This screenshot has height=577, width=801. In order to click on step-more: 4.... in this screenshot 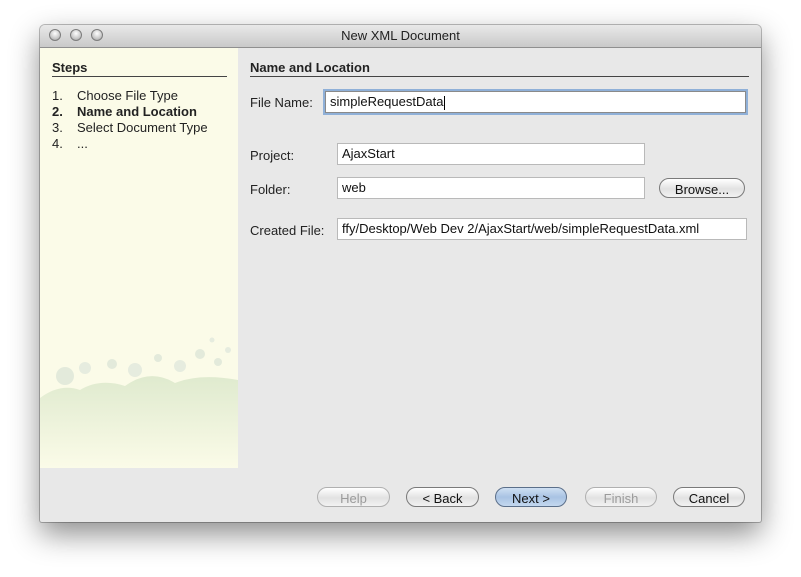, I will do `click(130, 144)`.